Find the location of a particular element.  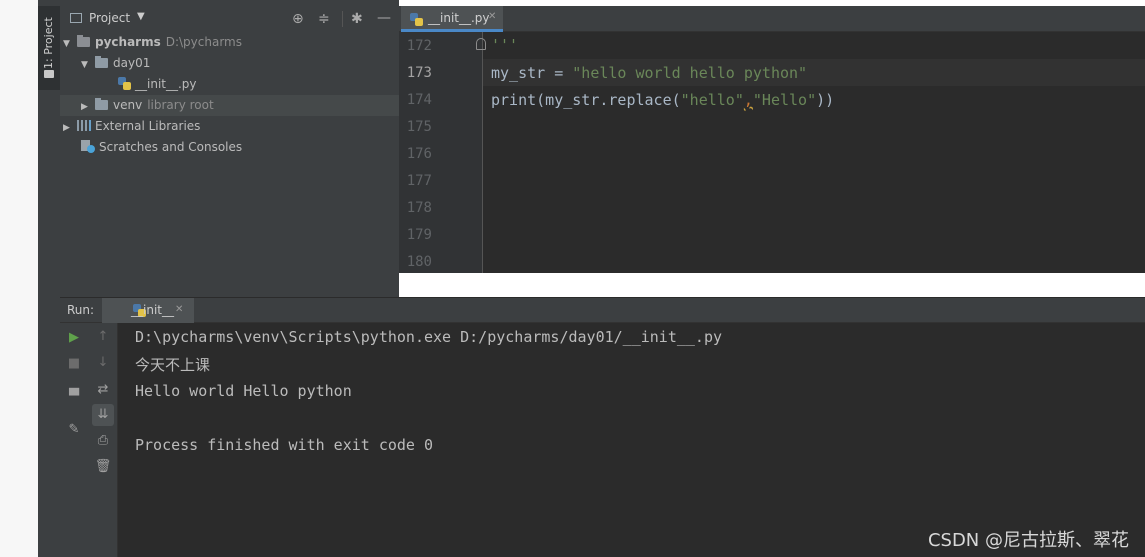

line-number: 177 is located at coordinates (419, 181).